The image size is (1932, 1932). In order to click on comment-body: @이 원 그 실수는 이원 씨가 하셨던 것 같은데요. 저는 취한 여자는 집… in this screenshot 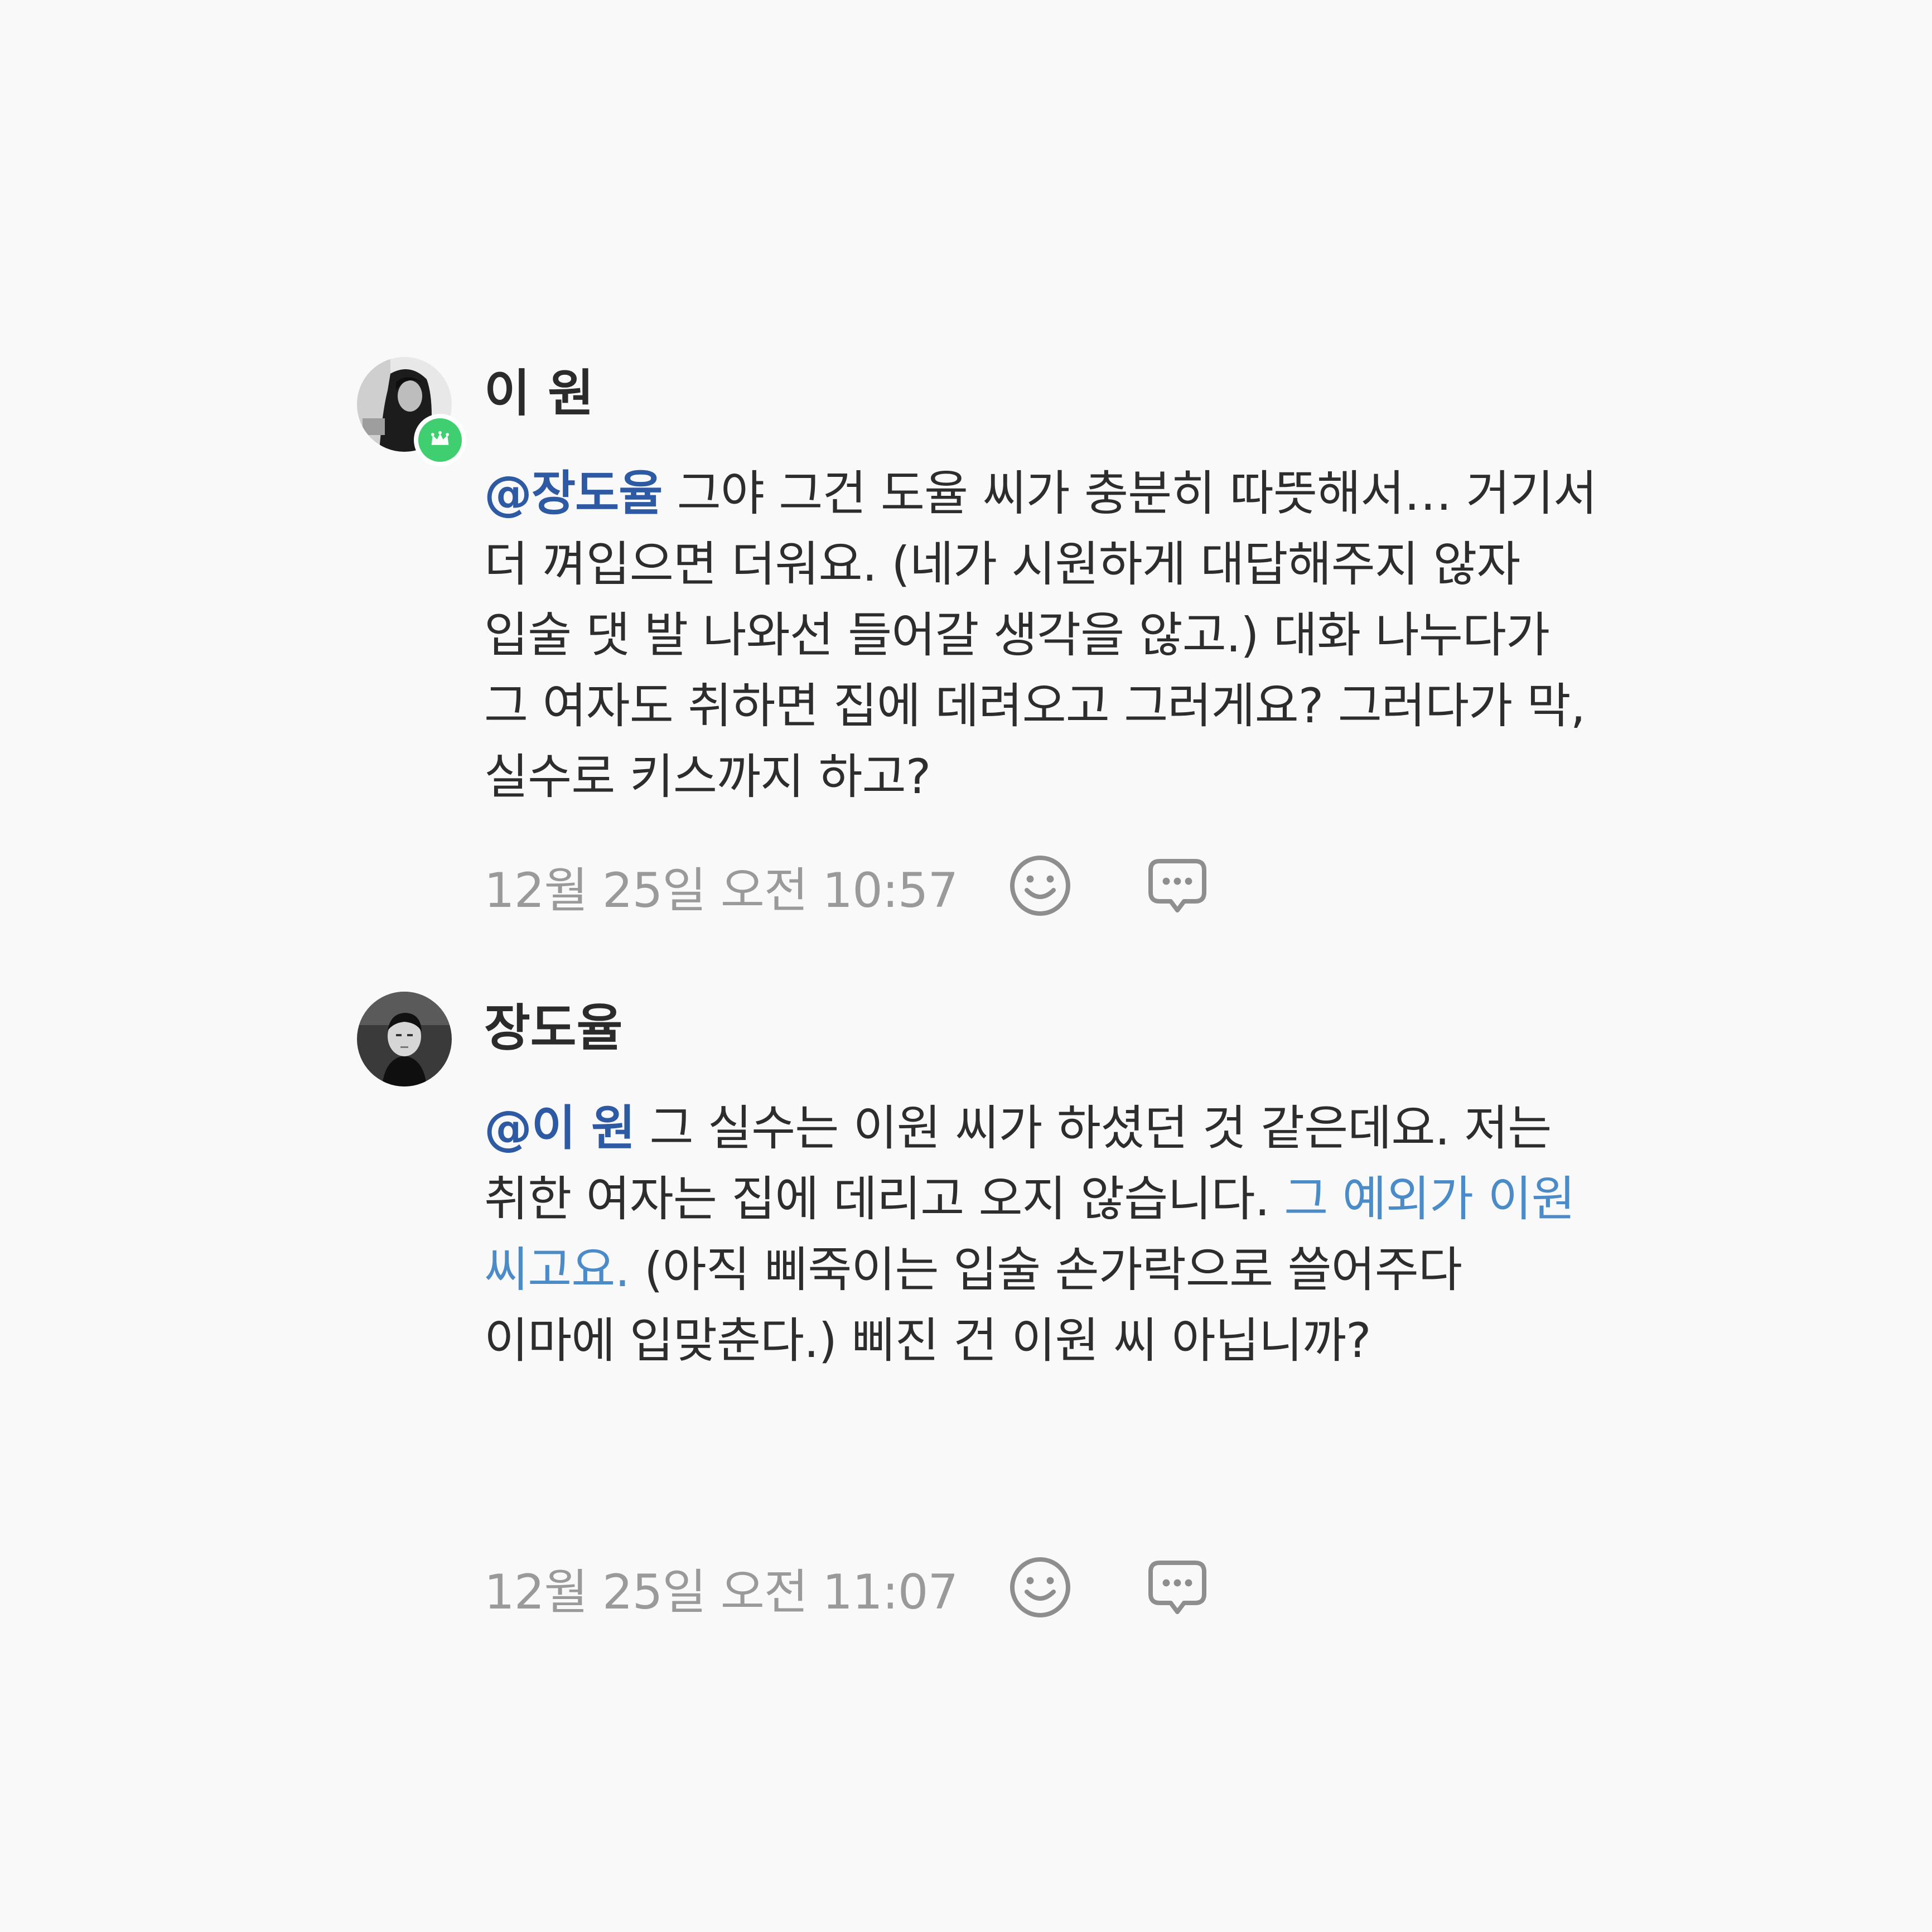, I will do `click(1042, 1234)`.